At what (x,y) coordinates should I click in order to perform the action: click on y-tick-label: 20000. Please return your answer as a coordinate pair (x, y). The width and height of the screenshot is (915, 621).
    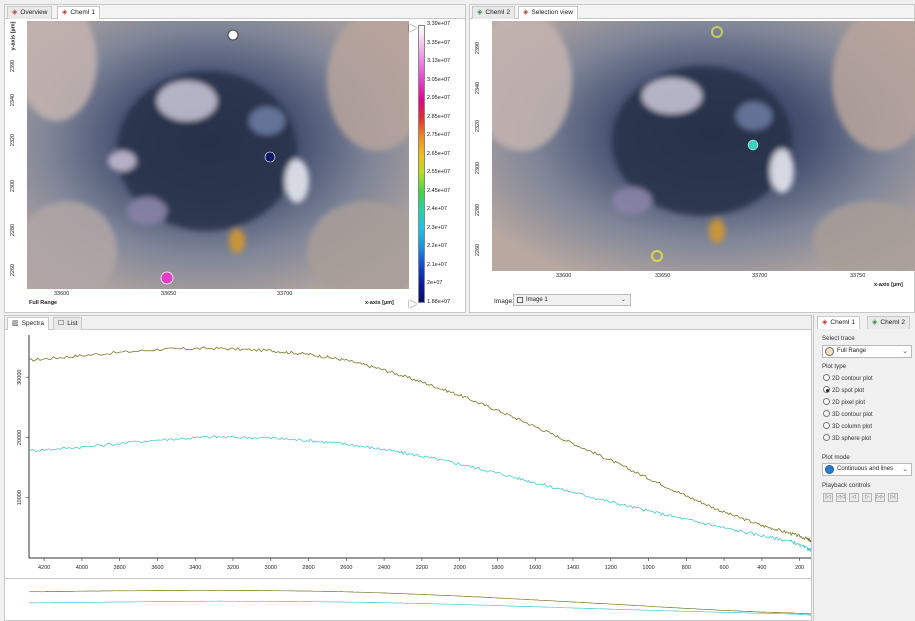
    Looking at the image, I should click on (20, 437).